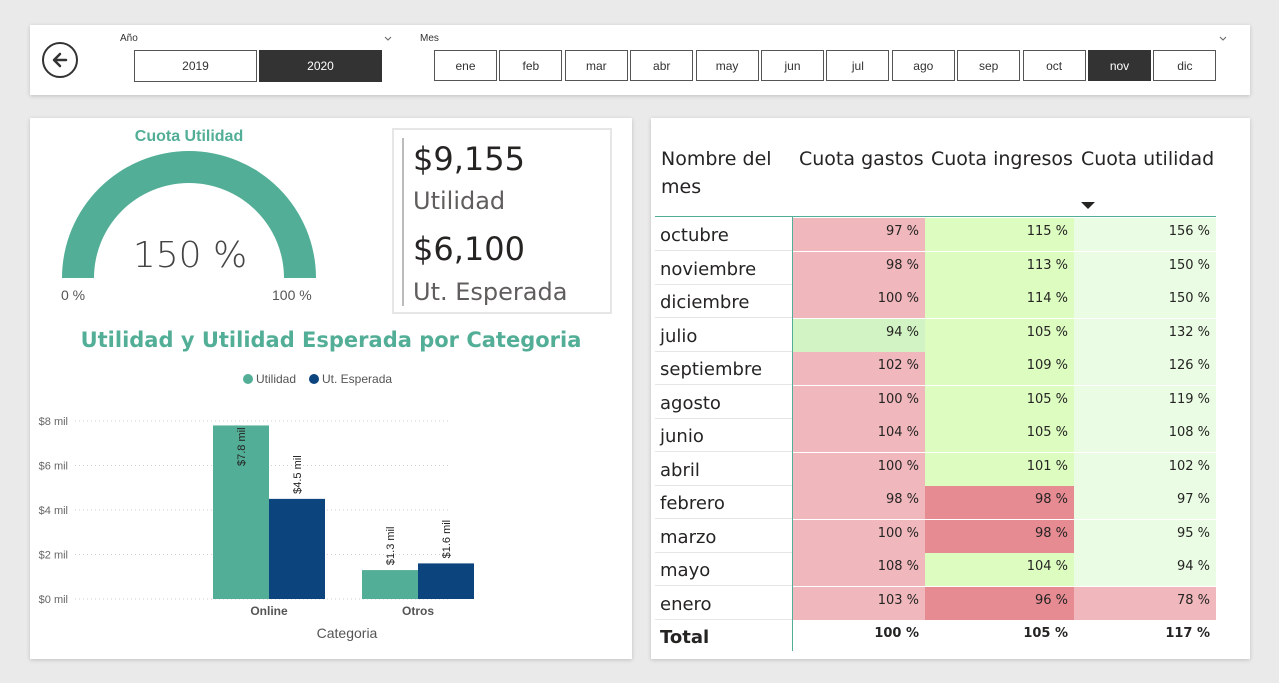  Describe the element at coordinates (708, 269) in the screenshot. I see `month-name-cell: noviembre` at that location.